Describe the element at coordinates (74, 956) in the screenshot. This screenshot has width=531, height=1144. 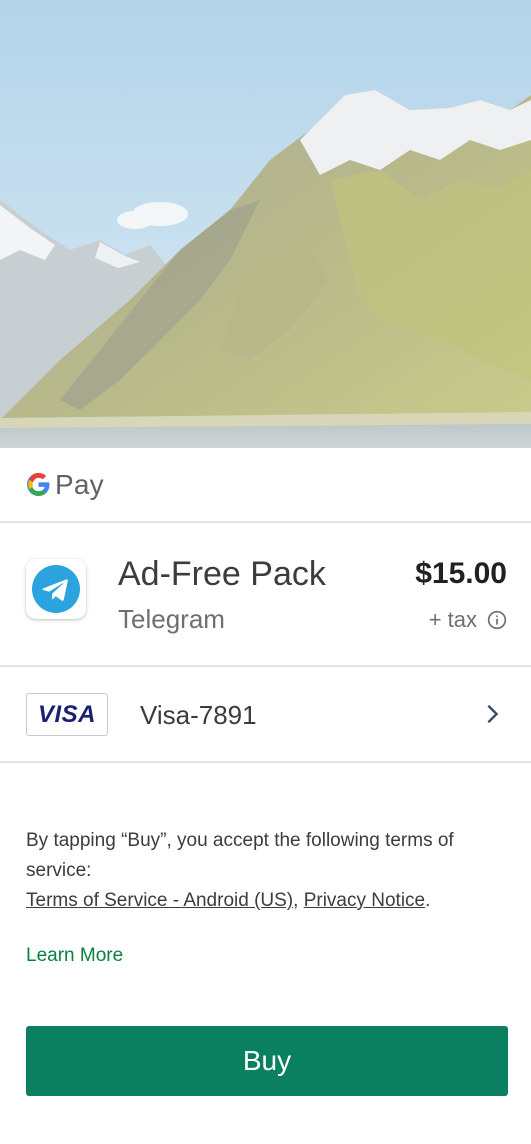
I see `learn-more-link: Learn More` at that location.